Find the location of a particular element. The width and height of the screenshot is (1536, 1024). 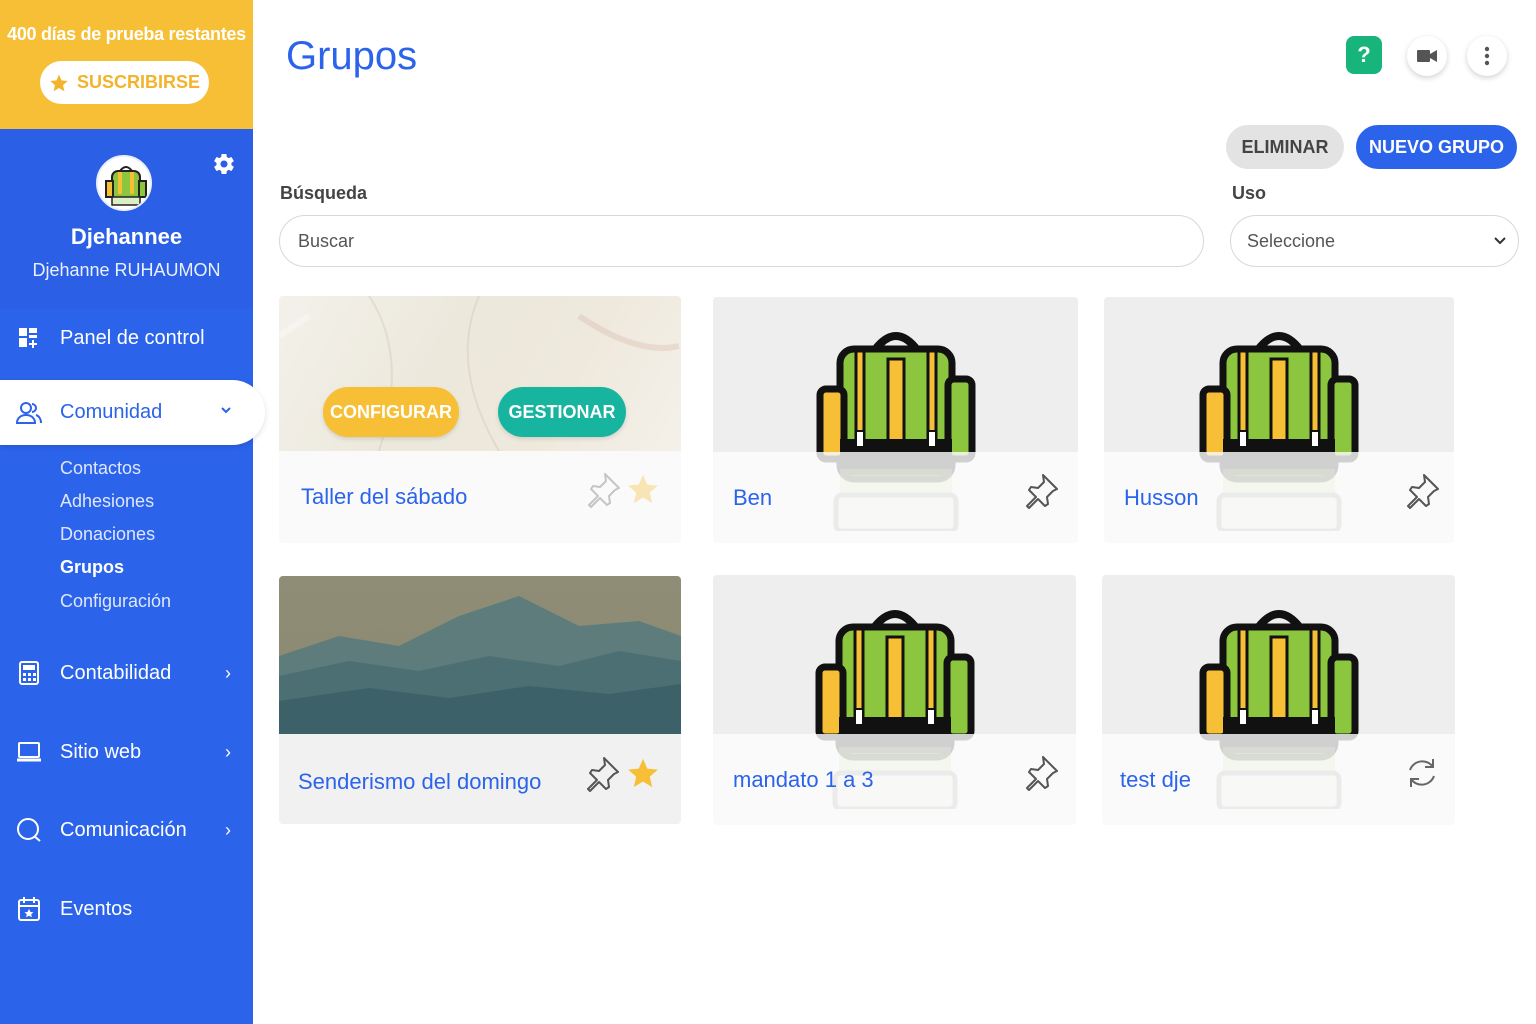

configure-button: CONFIGURAR is located at coordinates (391, 412).